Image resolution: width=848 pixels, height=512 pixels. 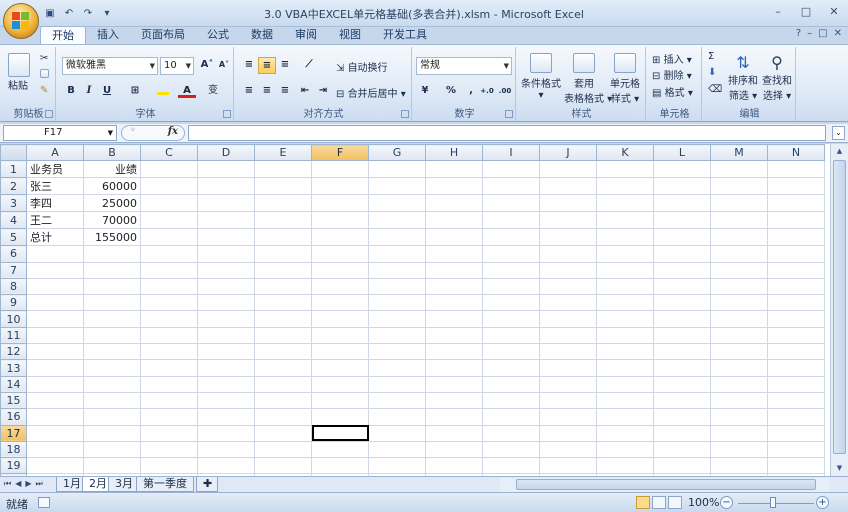 What do you see at coordinates (682, 286) in the screenshot?
I see `cell-l8` at bounding box center [682, 286].